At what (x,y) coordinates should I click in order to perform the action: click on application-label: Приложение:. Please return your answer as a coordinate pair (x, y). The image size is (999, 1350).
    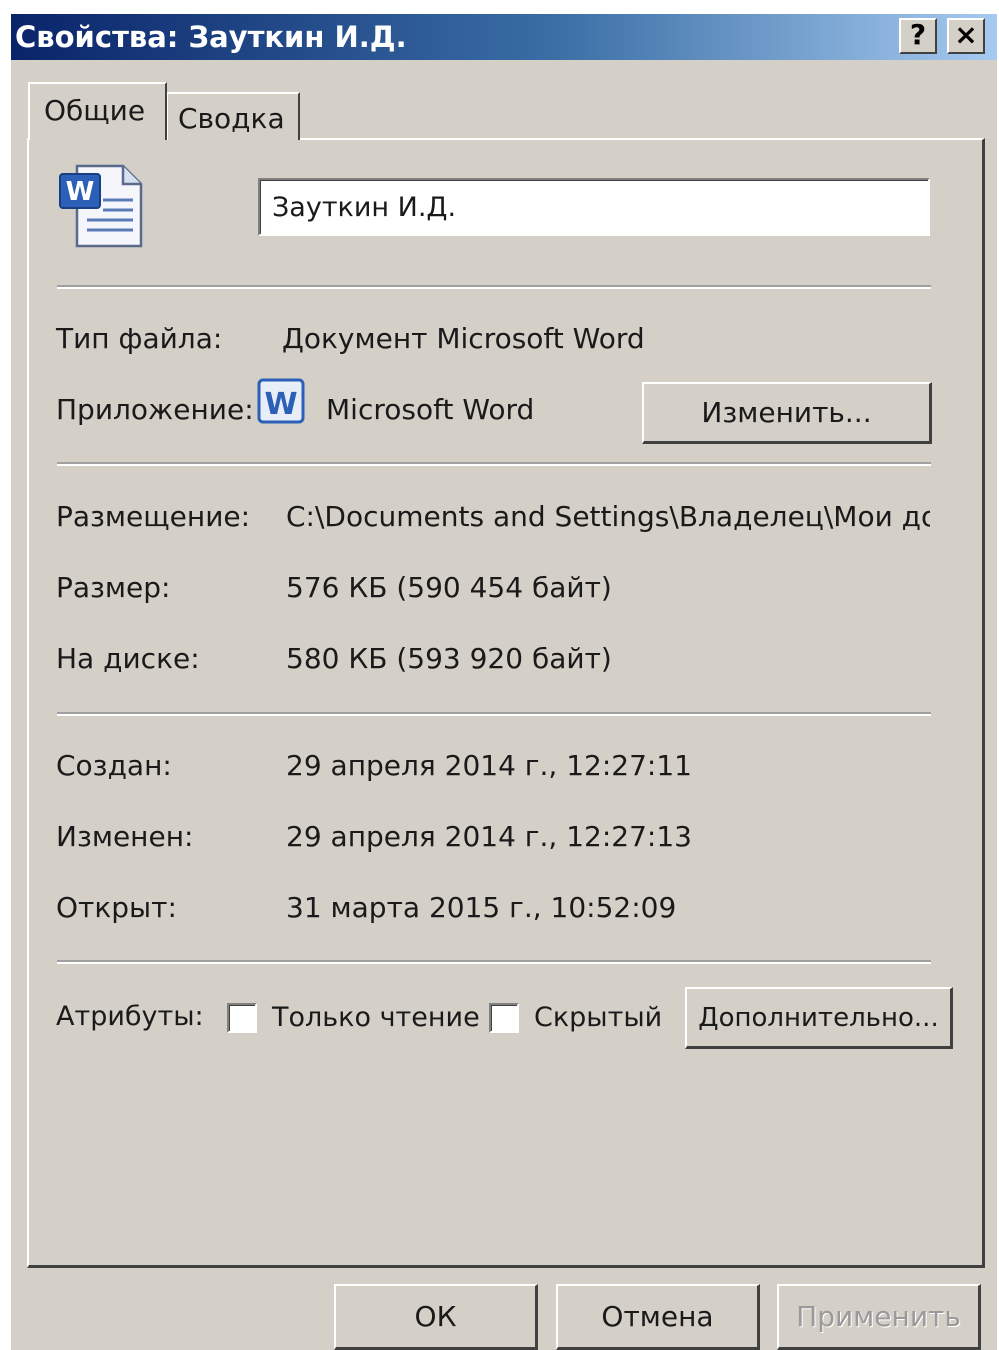
    Looking at the image, I should click on (155, 409).